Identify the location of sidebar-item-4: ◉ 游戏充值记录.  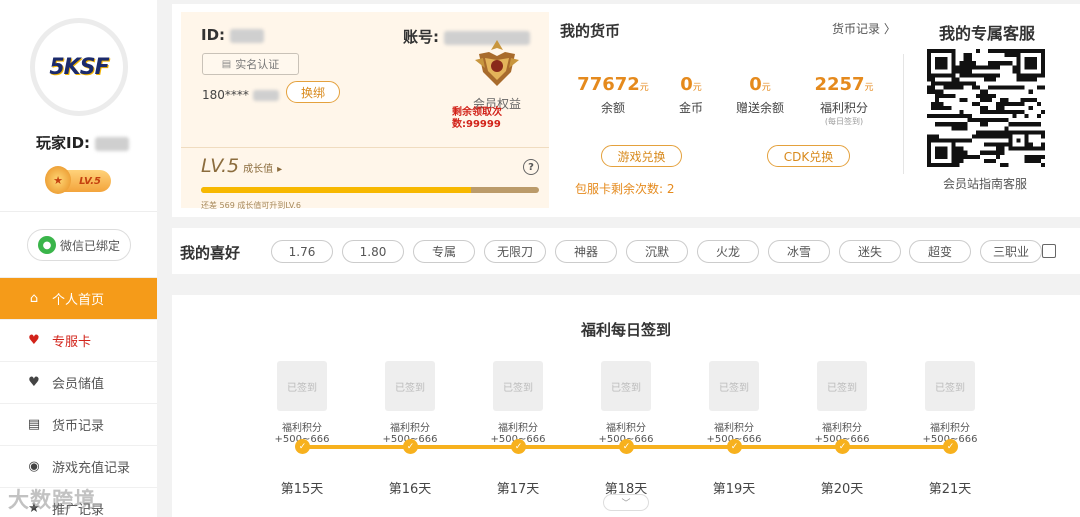
(78, 467).